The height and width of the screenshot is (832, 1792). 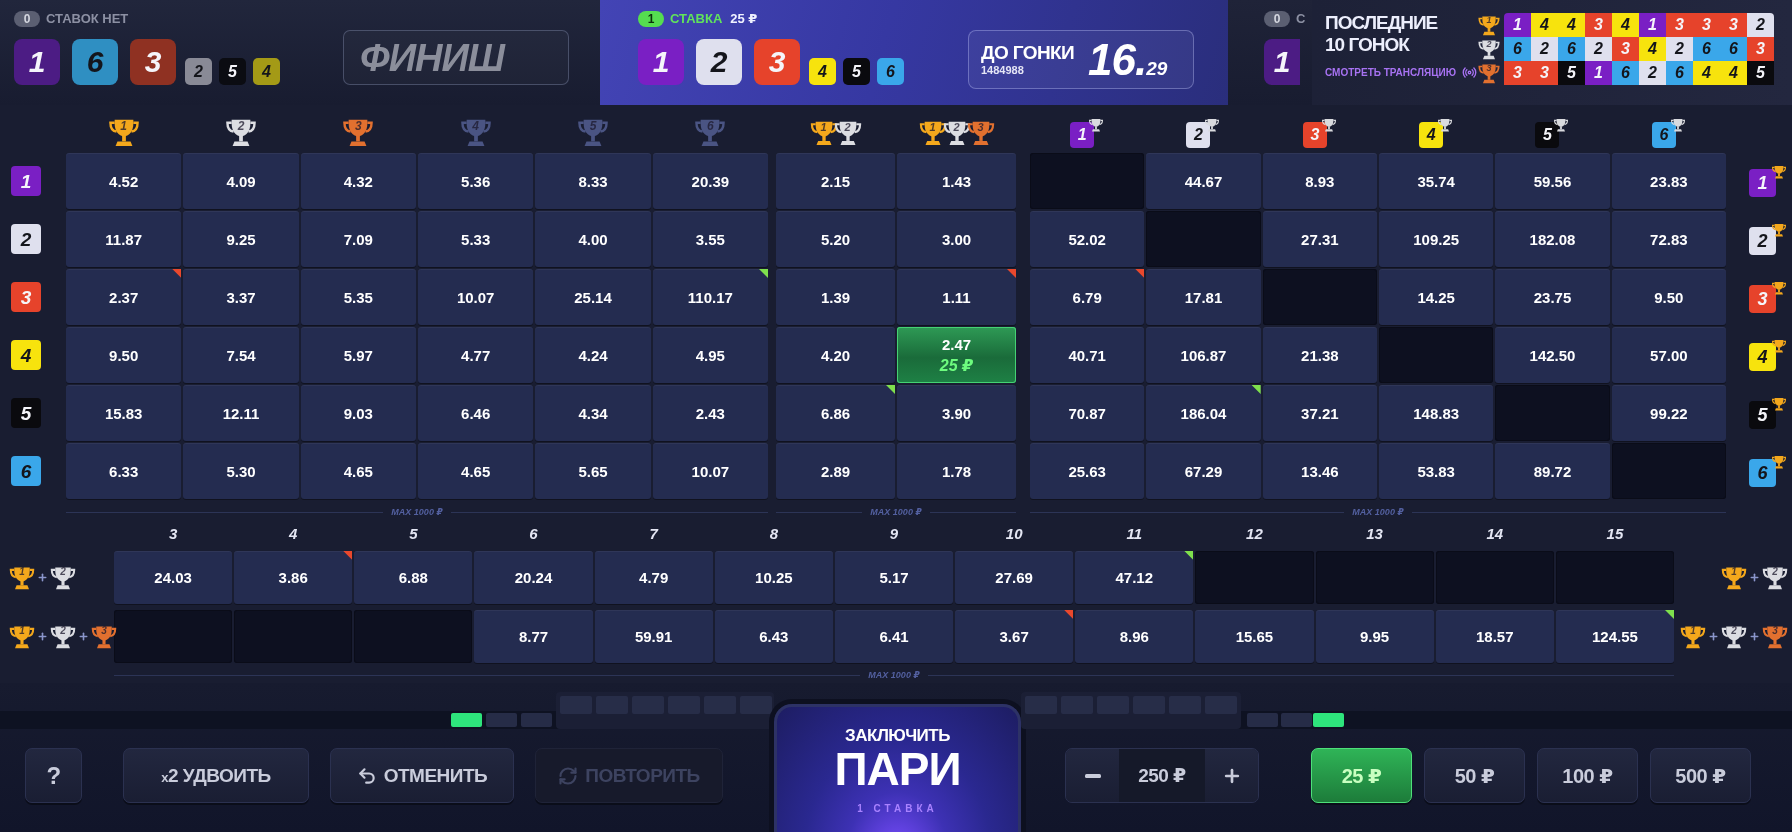 What do you see at coordinates (1203, 413) in the screenshot?
I see `odds-cell: 186.04` at bounding box center [1203, 413].